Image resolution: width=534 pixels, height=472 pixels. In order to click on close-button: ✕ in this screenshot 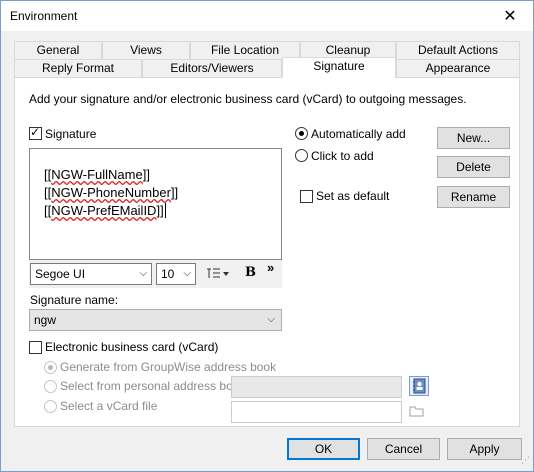, I will do `click(510, 16)`.